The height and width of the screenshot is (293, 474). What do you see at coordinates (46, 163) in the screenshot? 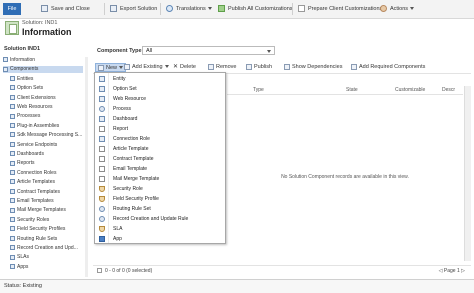
I see `sidebar-item: Reports` at bounding box center [46, 163].